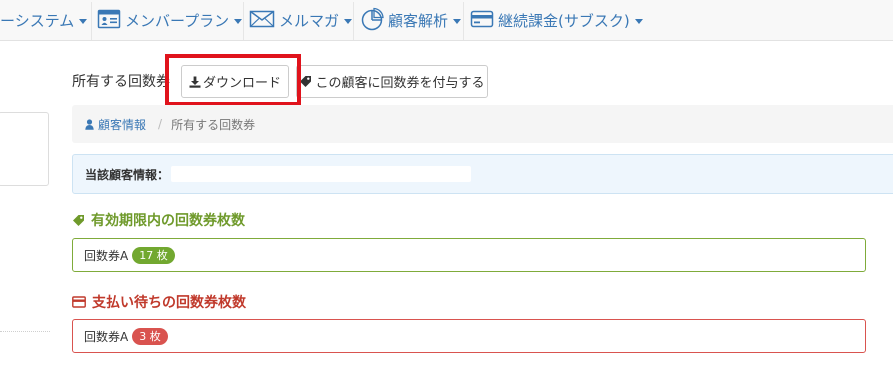  I want to click on nav-item-label: メンバープラン, so click(177, 21).